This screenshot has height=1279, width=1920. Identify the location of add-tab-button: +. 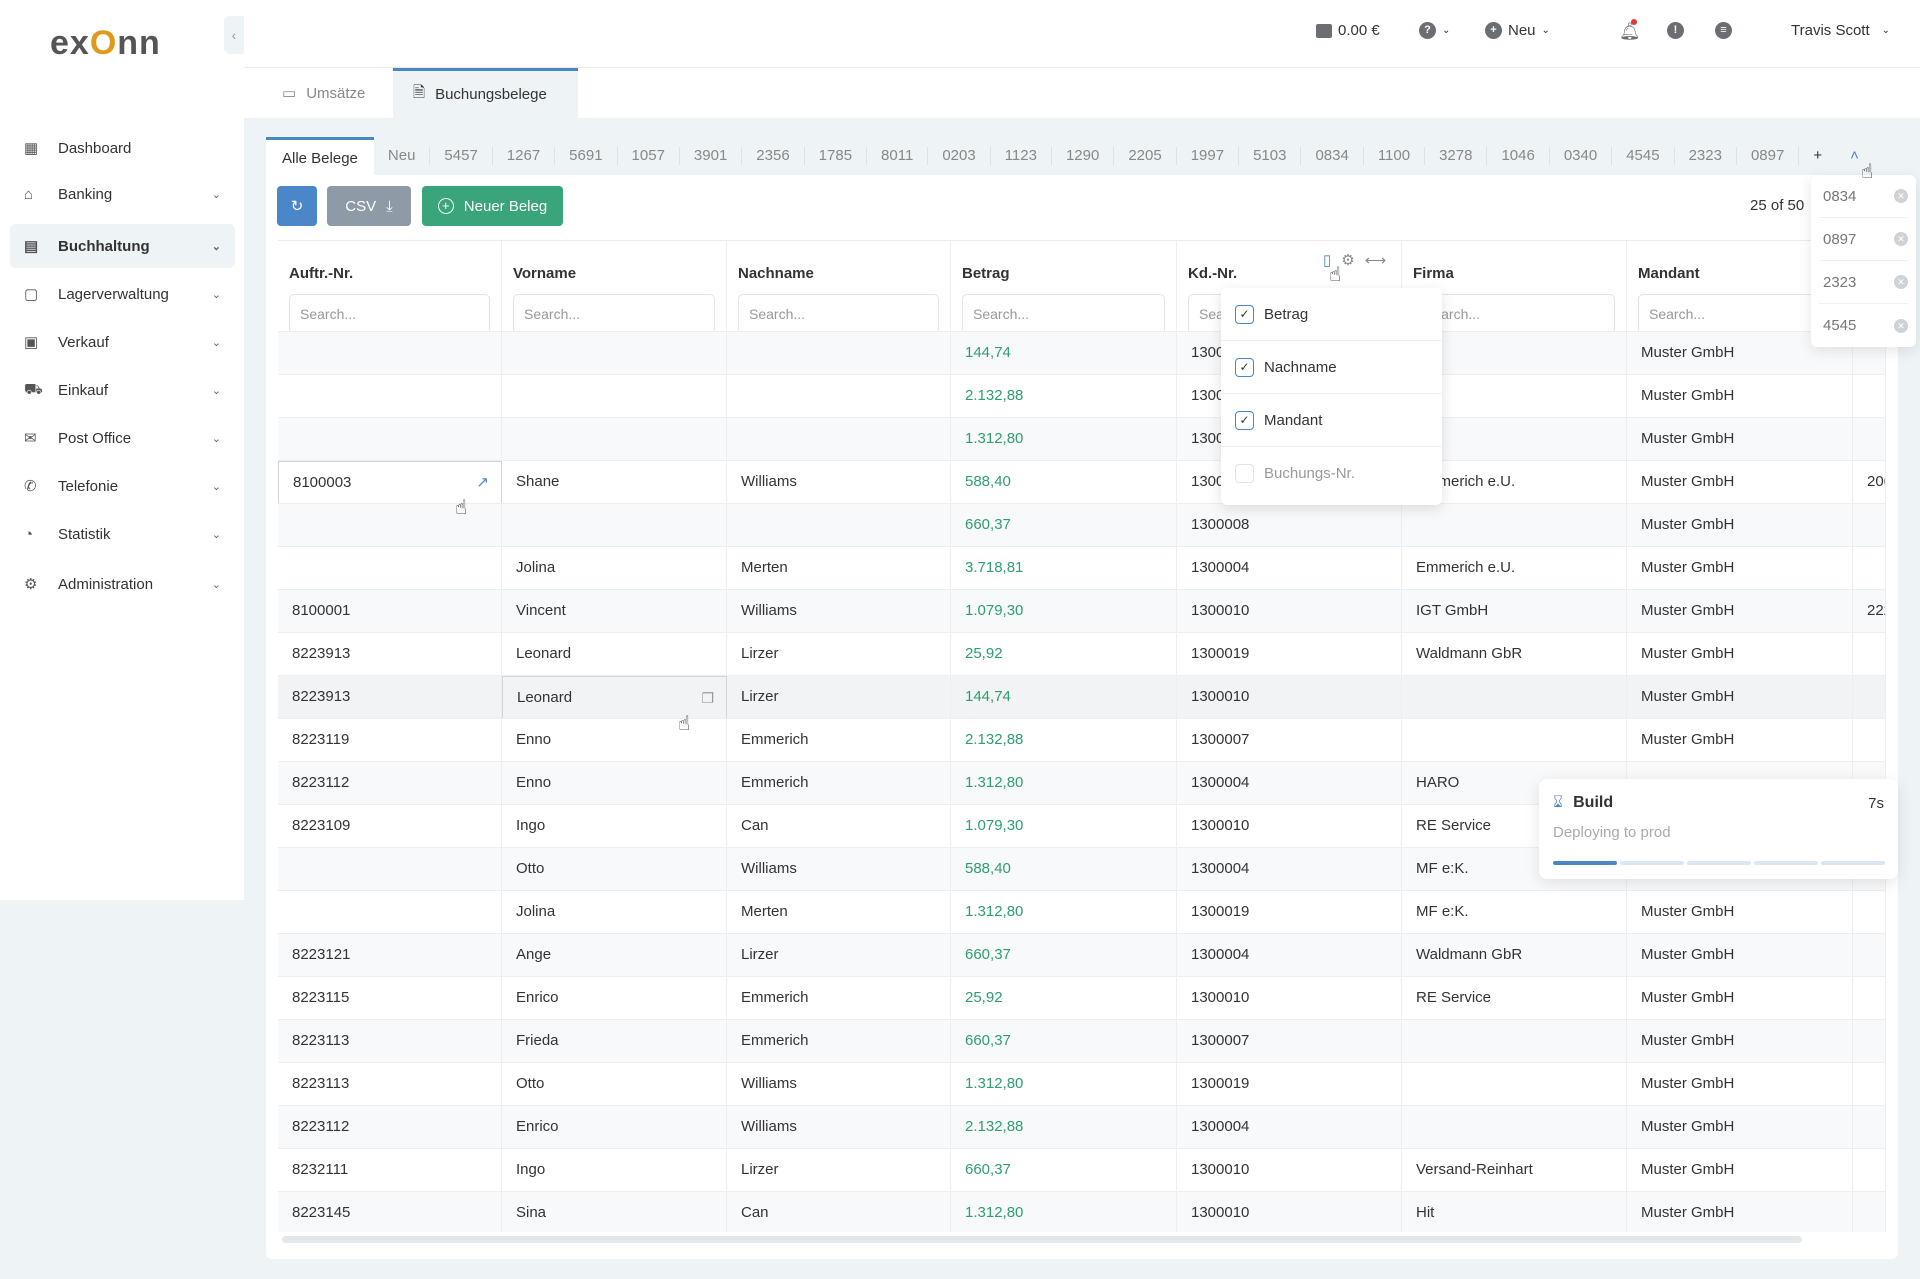
(1817, 156).